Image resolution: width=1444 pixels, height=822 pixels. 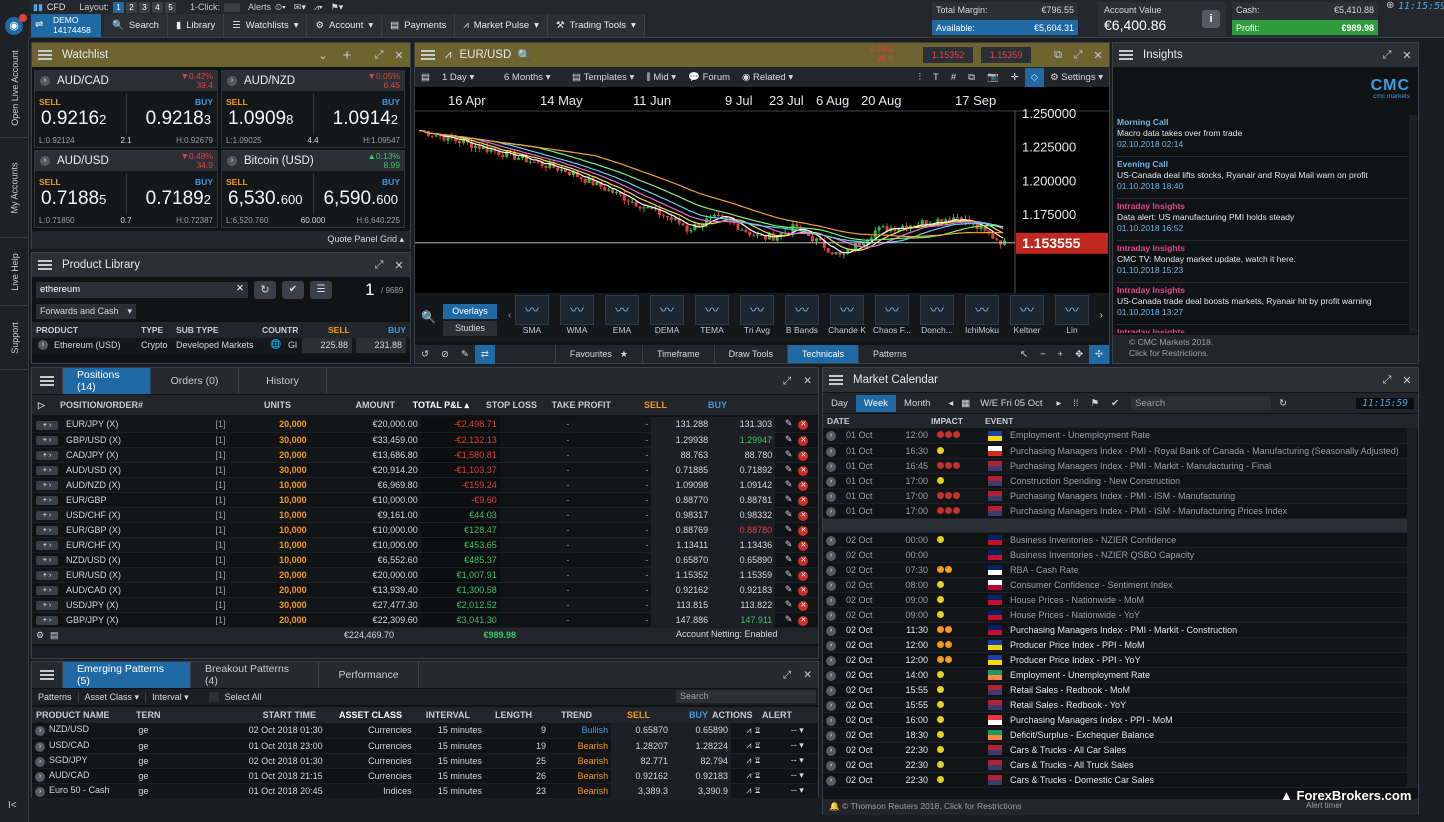 I want to click on expand-tile-icon: ›, so click(x=232, y=81).